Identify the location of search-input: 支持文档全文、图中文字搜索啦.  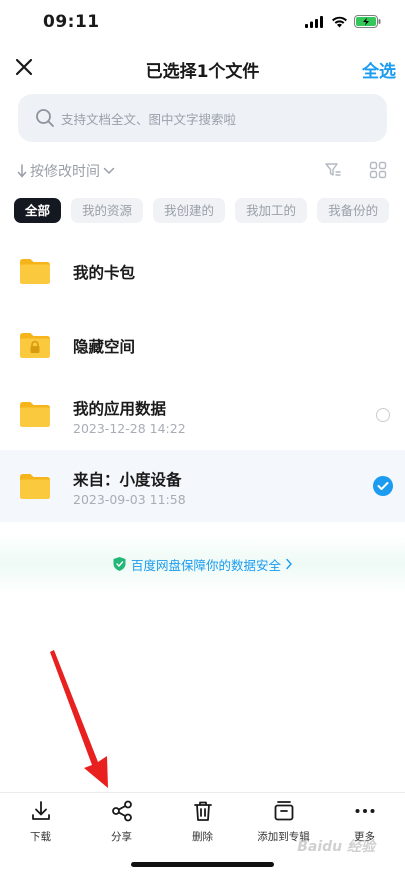
(202, 118).